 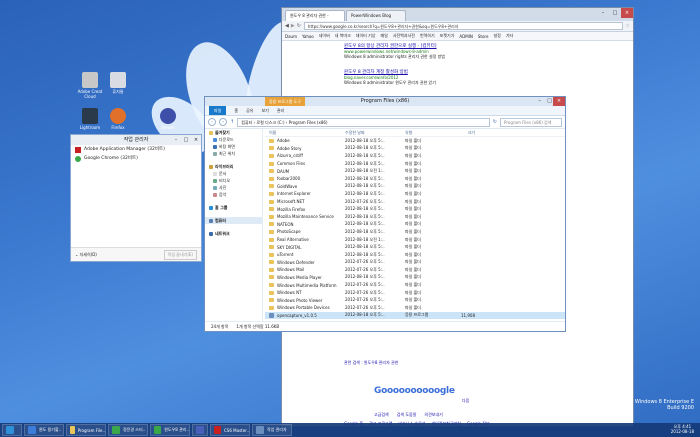 What do you see at coordinates (233, 207) in the screenshot?
I see `sidebar-homegroup: 홈 그룹` at bounding box center [233, 207].